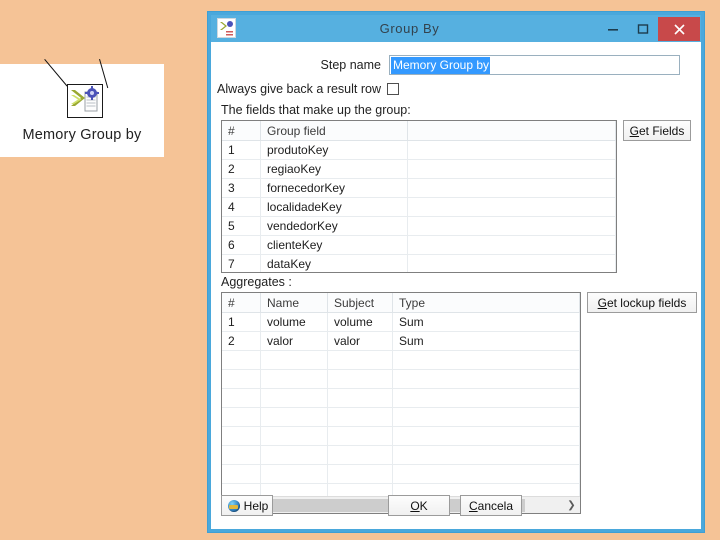 The height and width of the screenshot is (540, 720). What do you see at coordinates (679, 29) in the screenshot?
I see `close-icon` at bounding box center [679, 29].